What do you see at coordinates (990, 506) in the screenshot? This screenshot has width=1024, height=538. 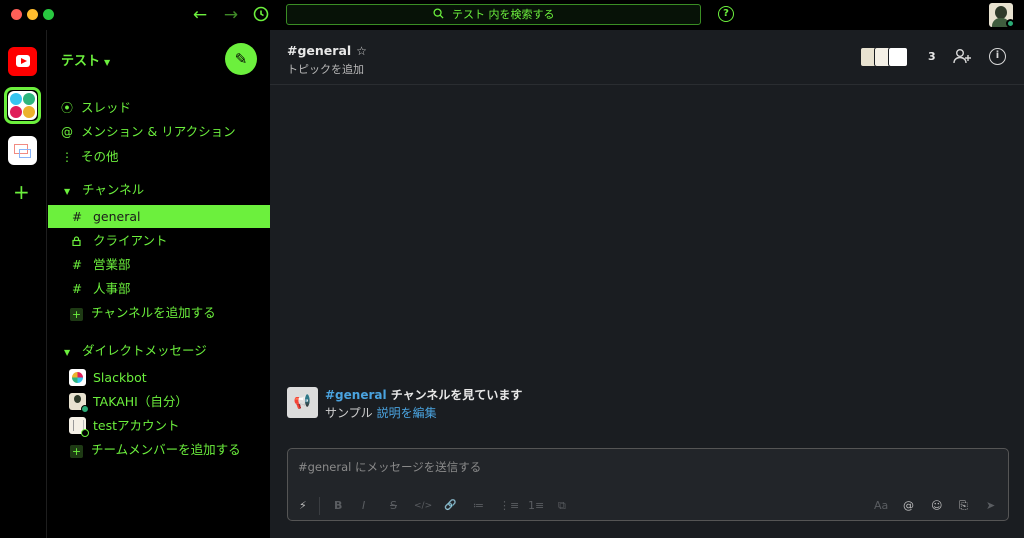 I see `send-icon: ➤` at bounding box center [990, 506].